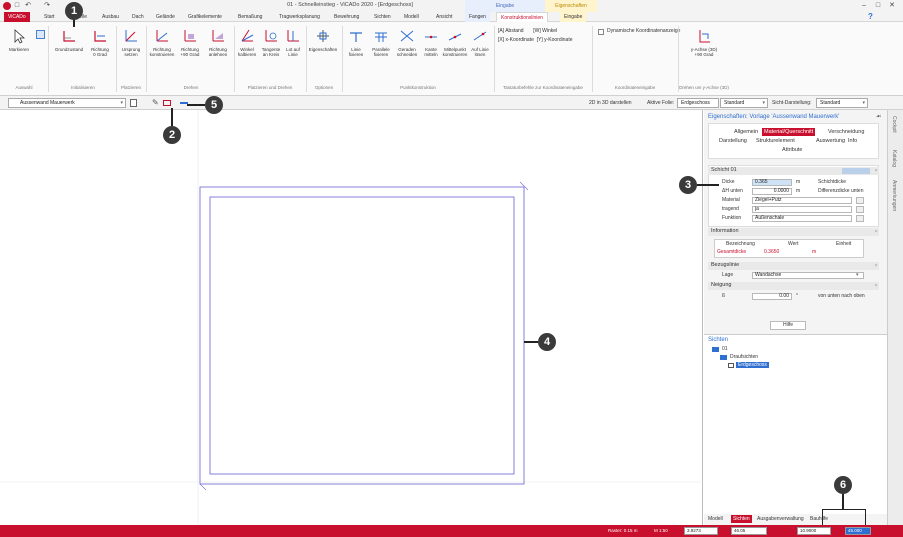 The height and width of the screenshot is (537, 903). Describe the element at coordinates (167, 103) in the screenshot. I see `wall-style-icon` at that location.